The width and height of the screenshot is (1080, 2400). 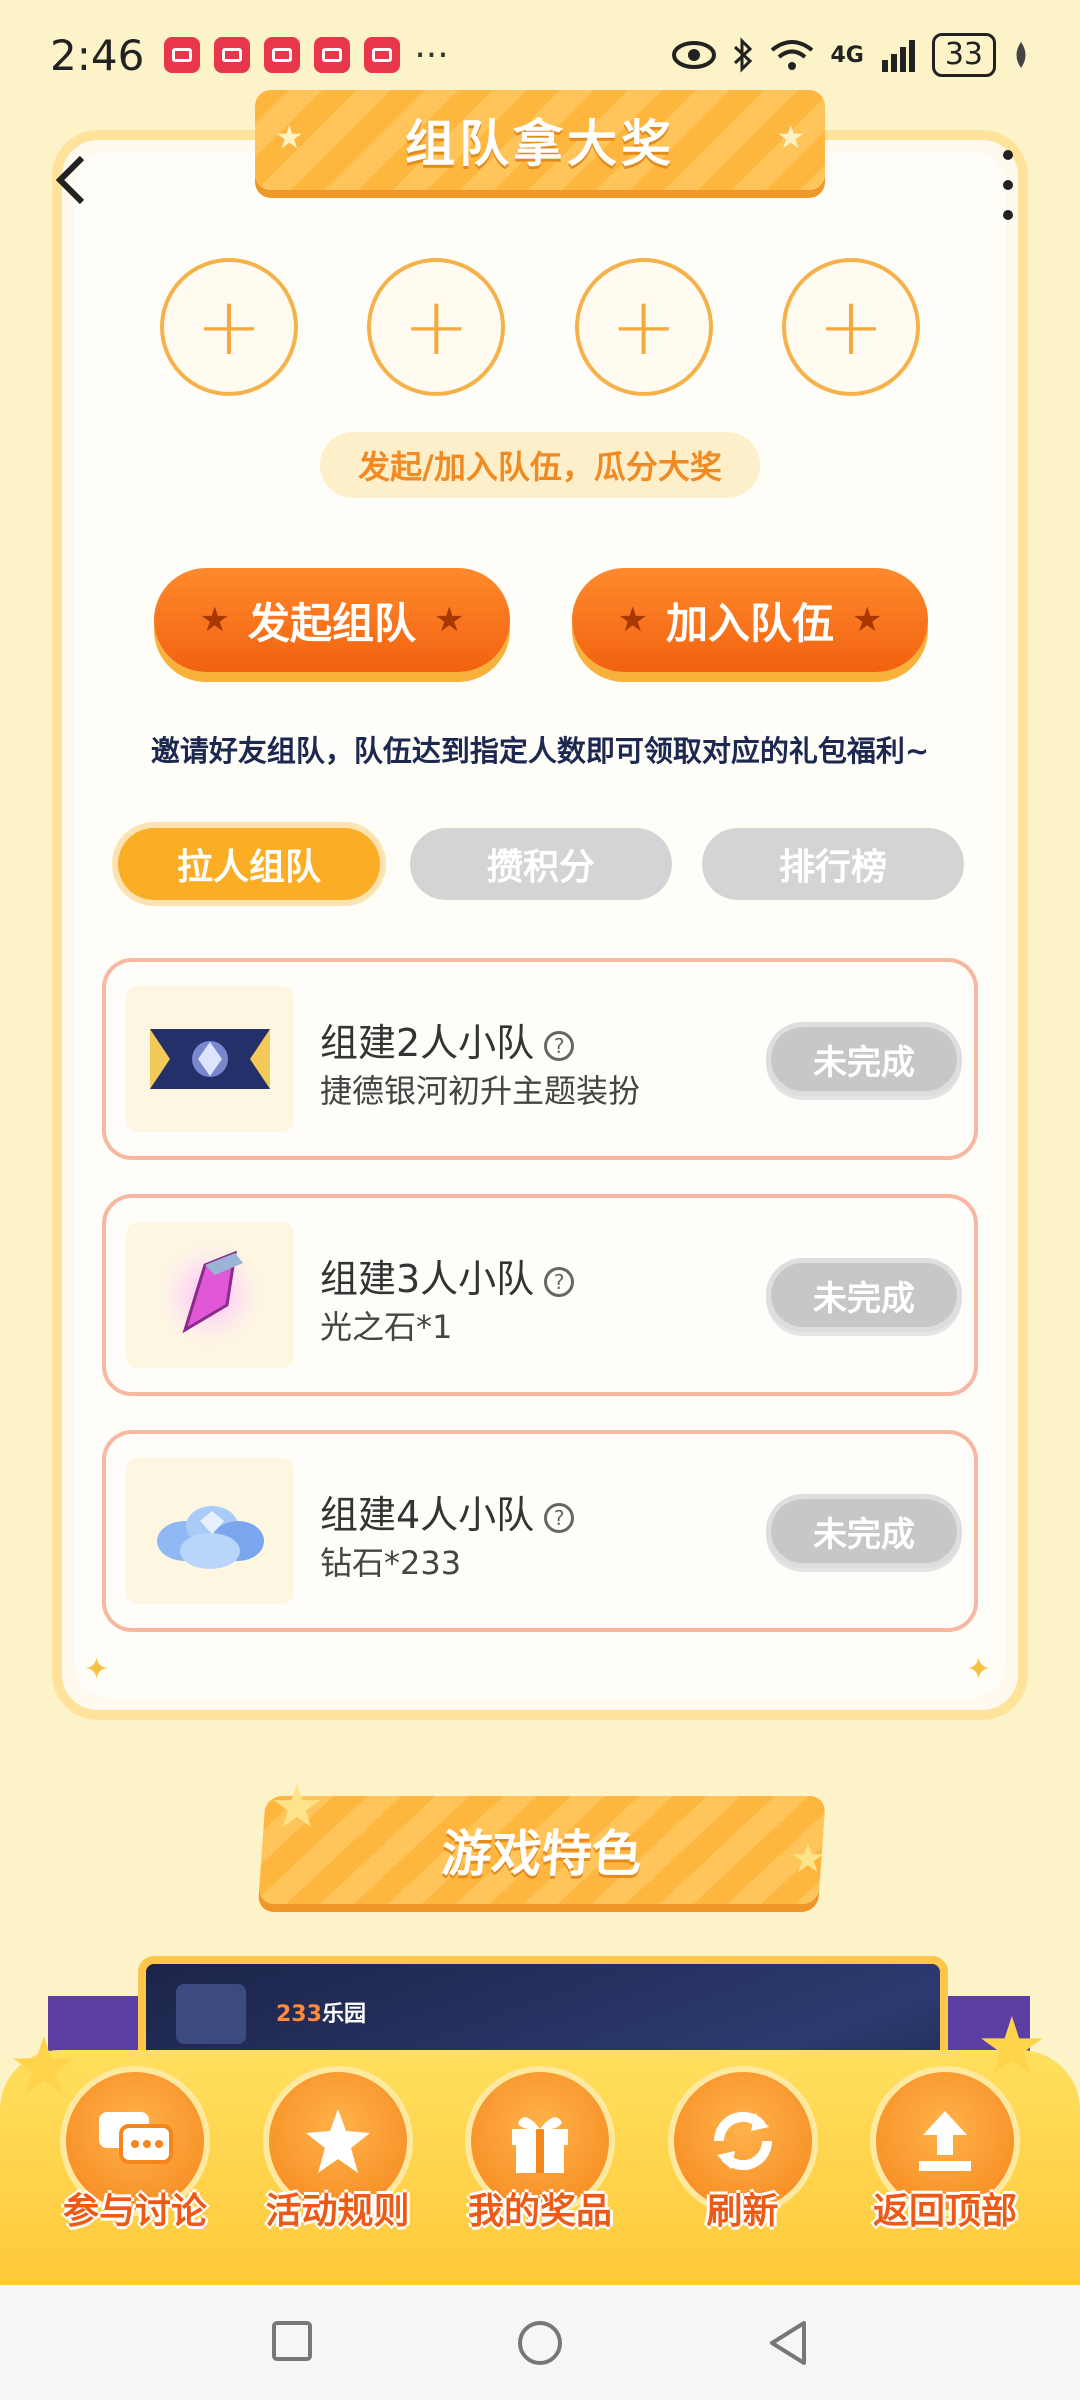 What do you see at coordinates (743, 2171) in the screenshot?
I see `refresh-button: 刷新` at bounding box center [743, 2171].